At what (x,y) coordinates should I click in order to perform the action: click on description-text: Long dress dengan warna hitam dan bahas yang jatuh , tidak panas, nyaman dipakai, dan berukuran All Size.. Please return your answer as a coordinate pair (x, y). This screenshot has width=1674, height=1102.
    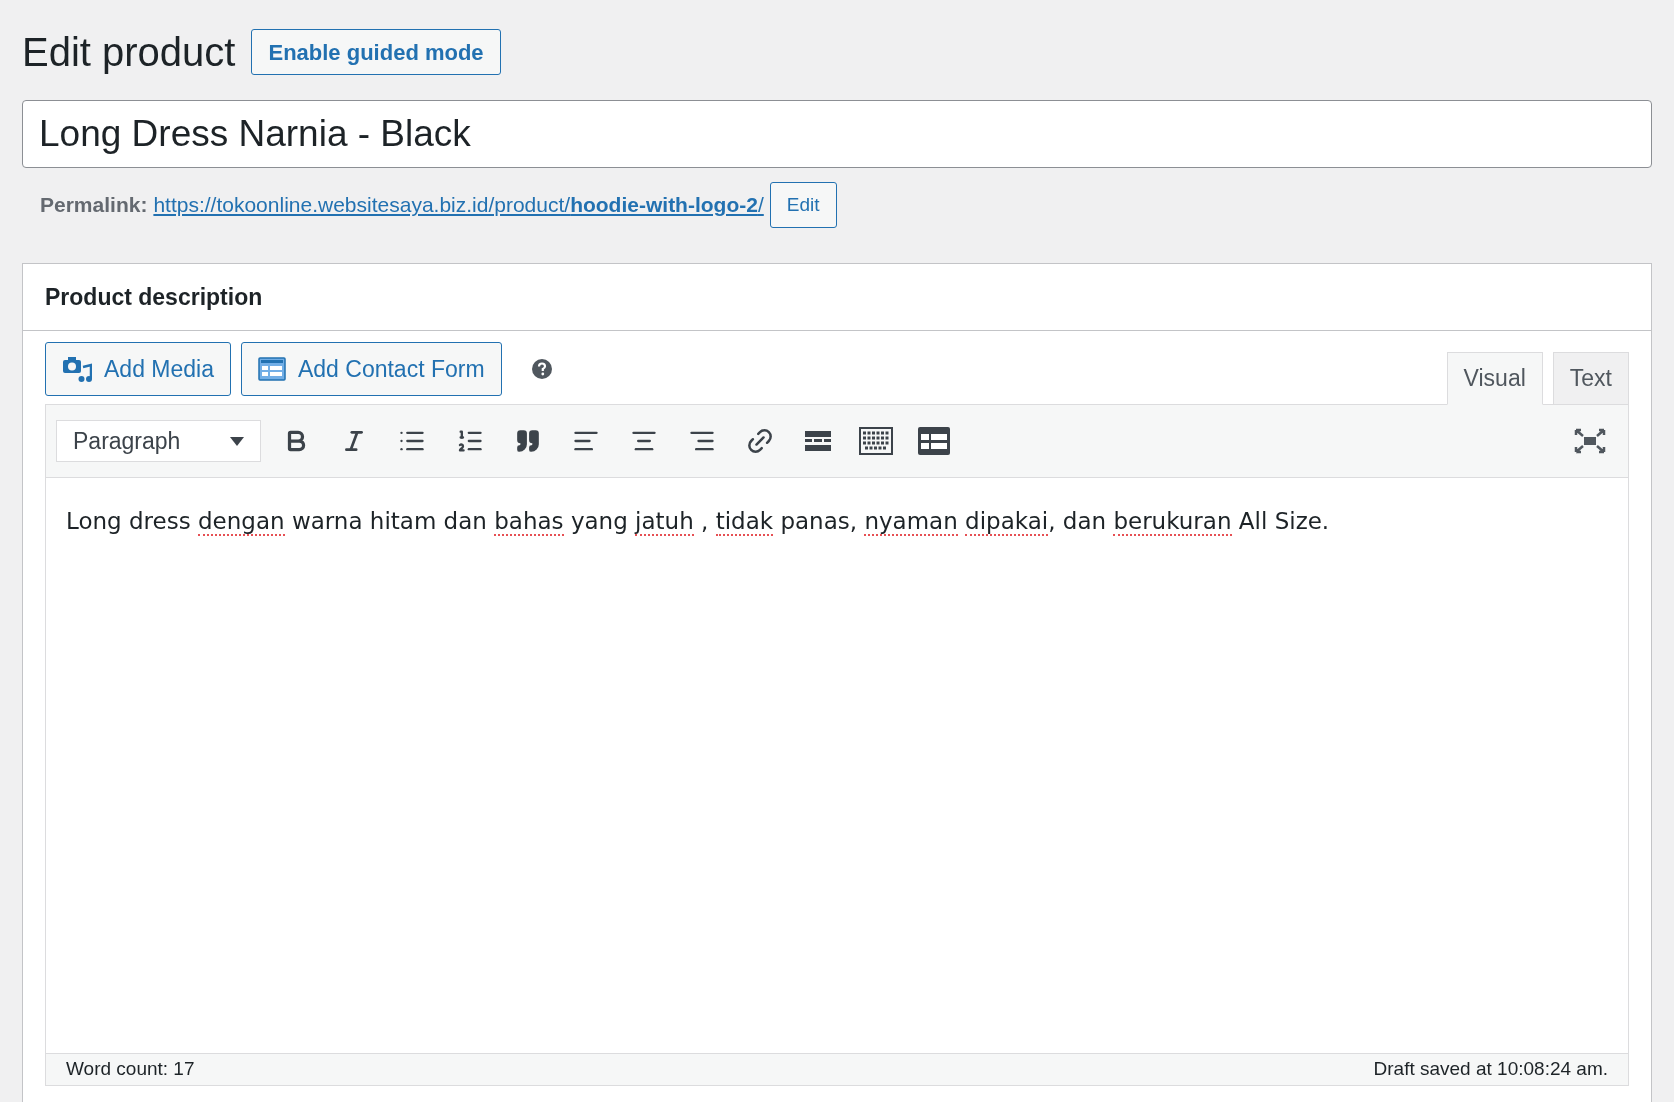
    Looking at the image, I should click on (698, 522).